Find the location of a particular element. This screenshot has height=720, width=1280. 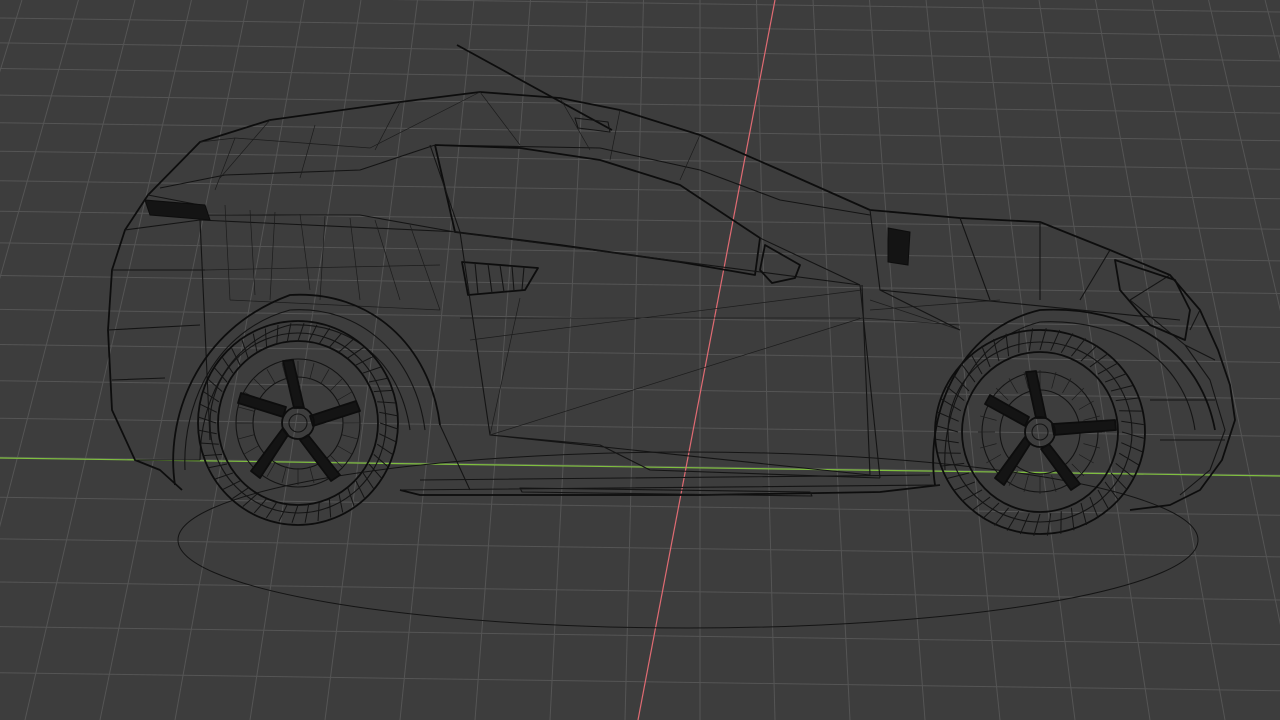

front-headlight is located at coordinates (1152, 300).